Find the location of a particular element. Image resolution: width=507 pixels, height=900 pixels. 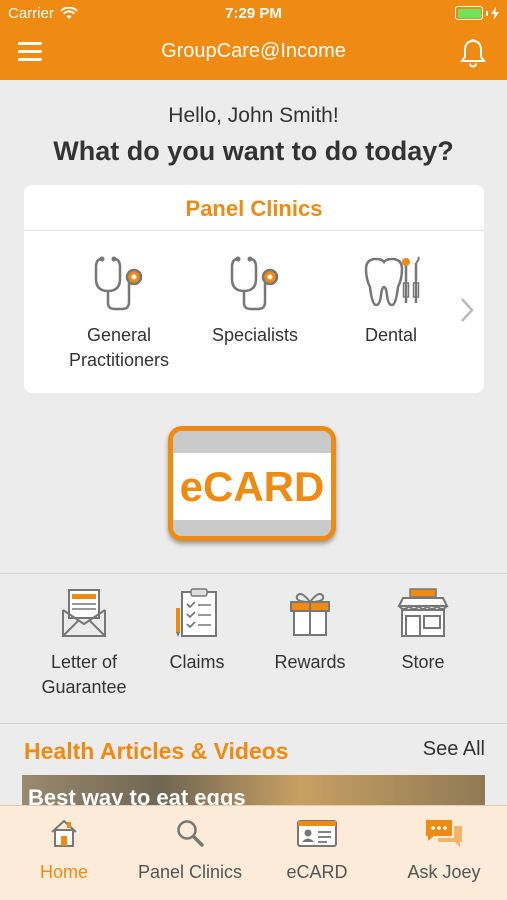

article-card: Best way to eat eggs is located at coordinates (253, 790).